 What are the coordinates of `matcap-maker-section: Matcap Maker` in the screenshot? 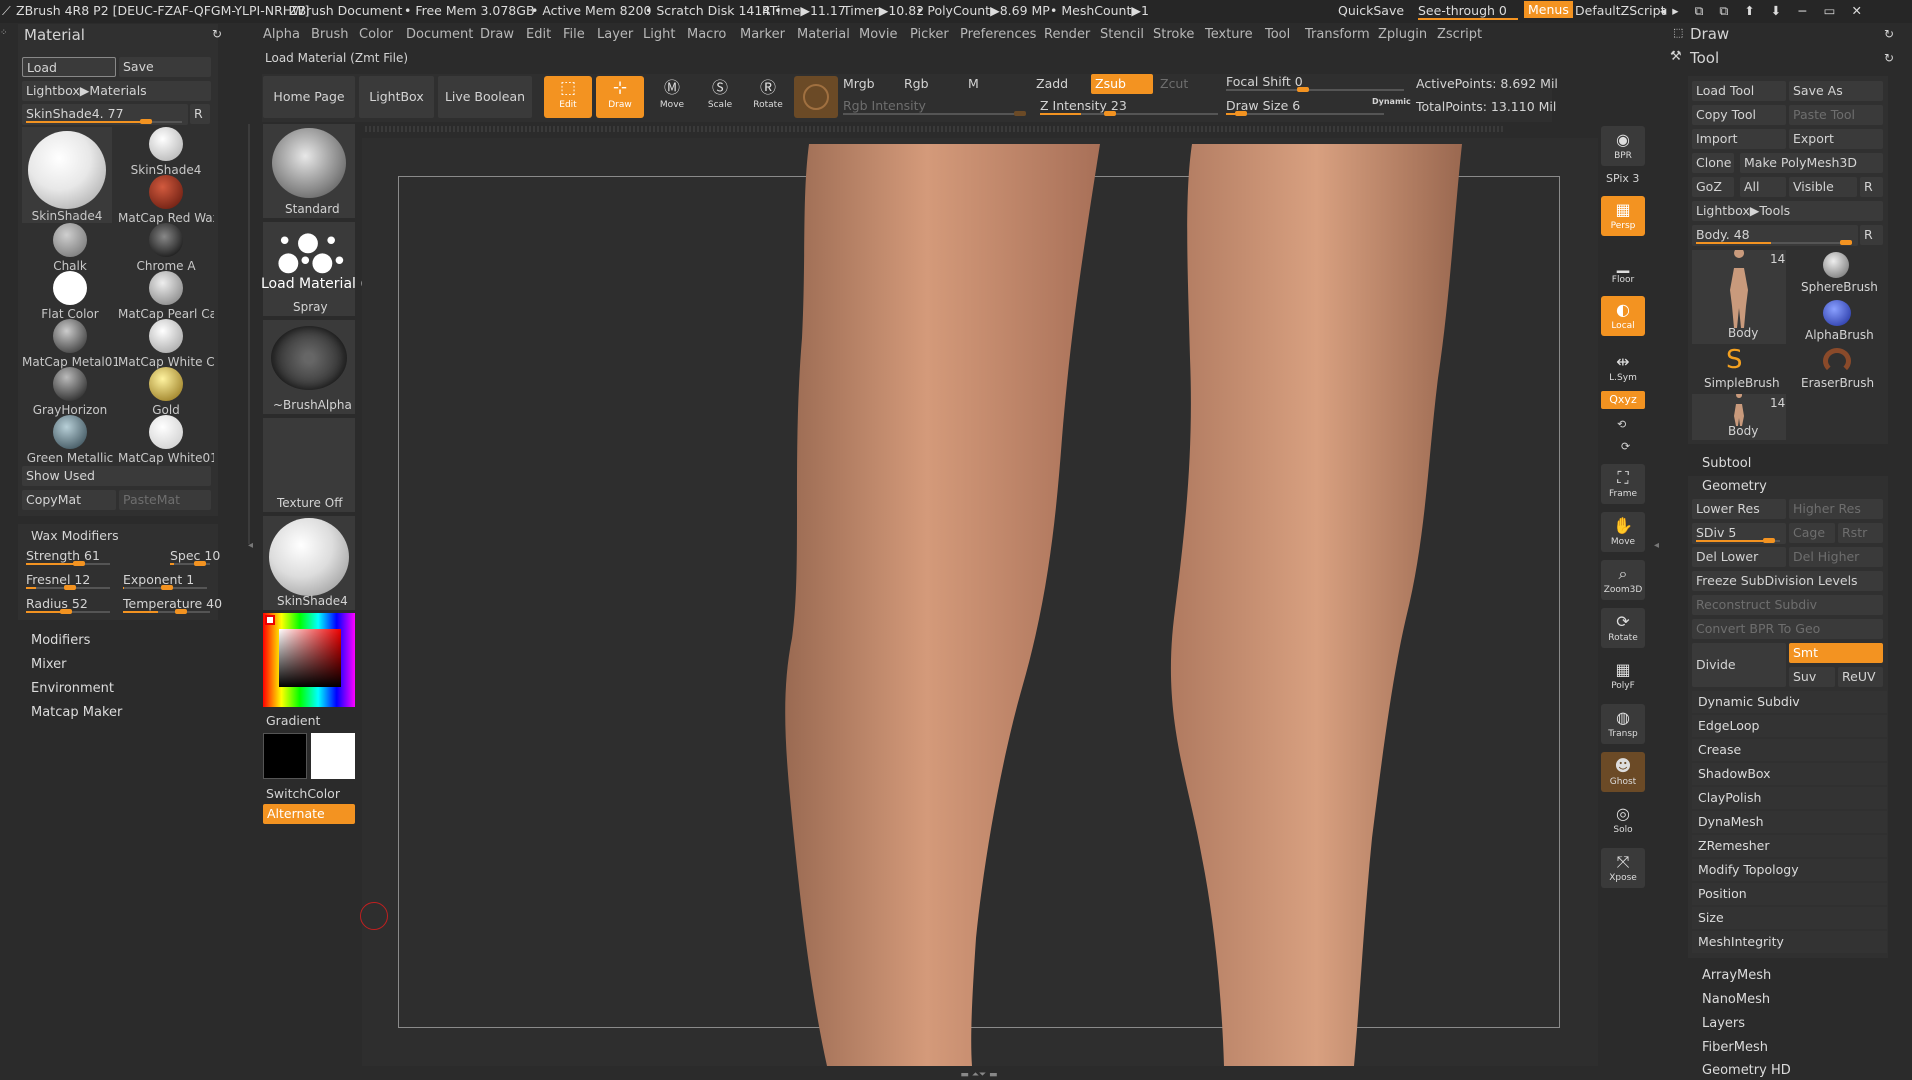 It's located at (76, 712).